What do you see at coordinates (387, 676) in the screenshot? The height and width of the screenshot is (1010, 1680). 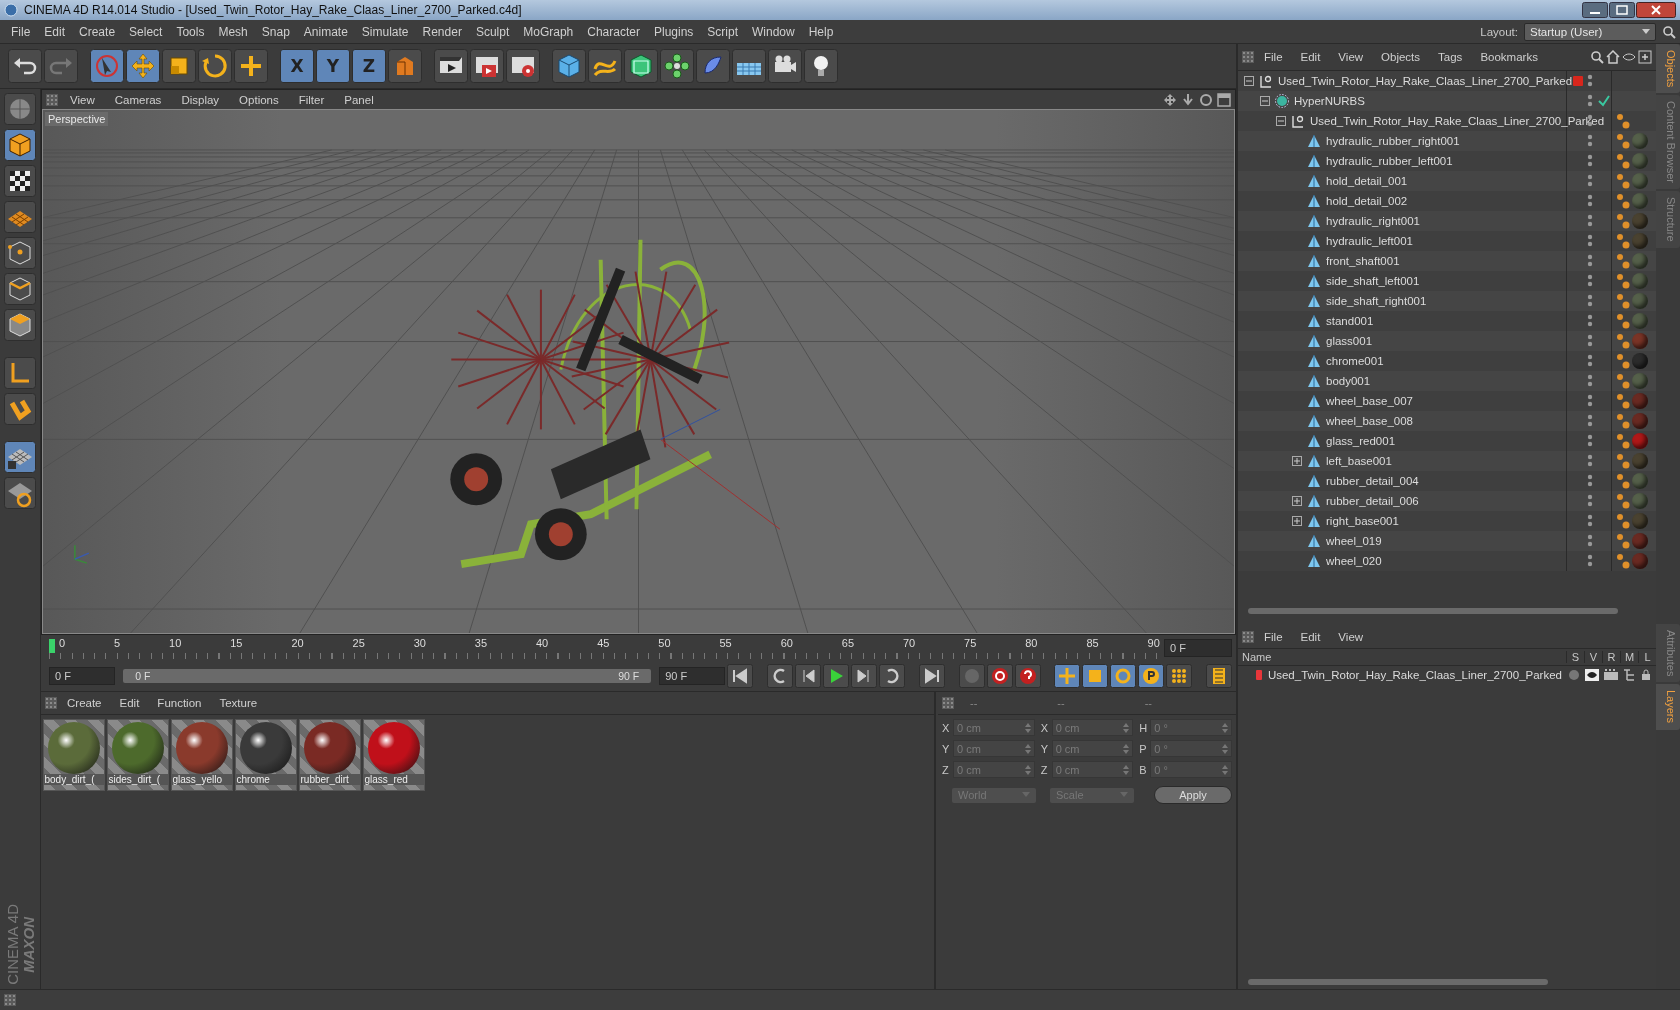 I see `range-slider: 0 F 90 F` at bounding box center [387, 676].